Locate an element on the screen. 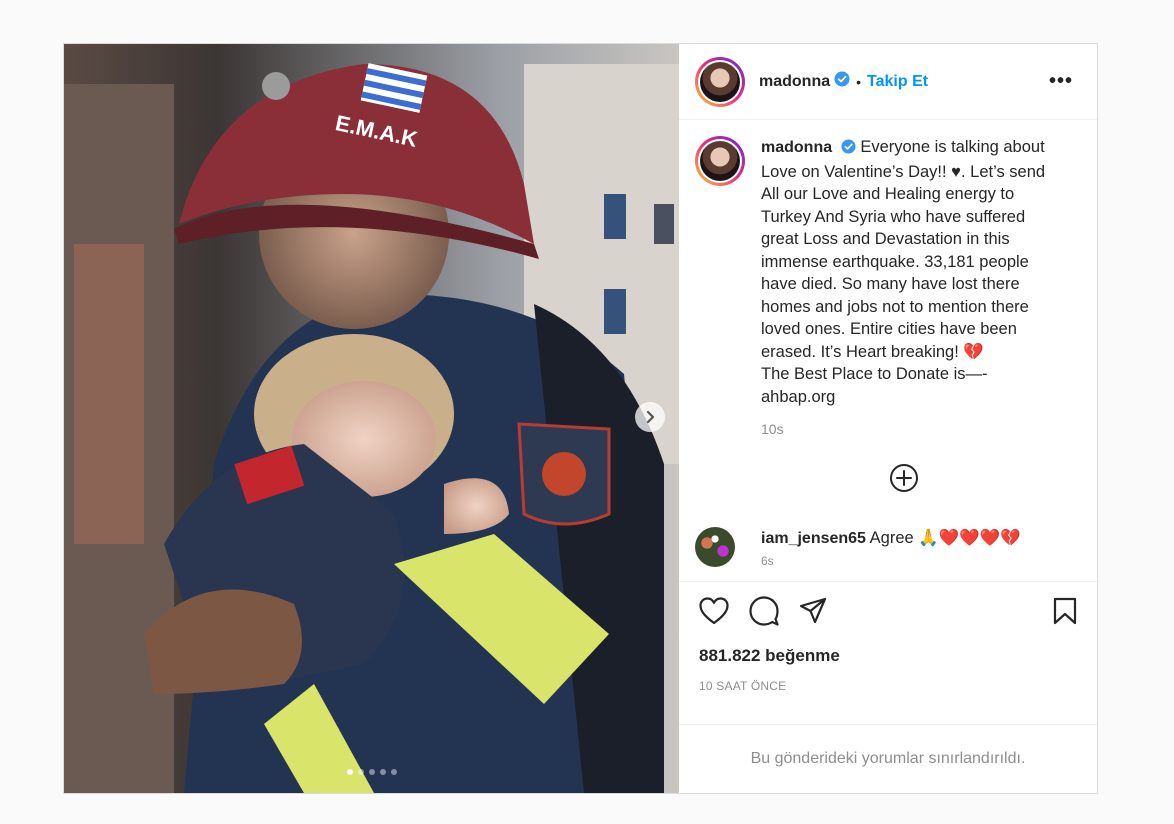 Image resolution: width=1174 pixels, height=824 pixels. more-options-button: ••• is located at coordinates (1065, 81).